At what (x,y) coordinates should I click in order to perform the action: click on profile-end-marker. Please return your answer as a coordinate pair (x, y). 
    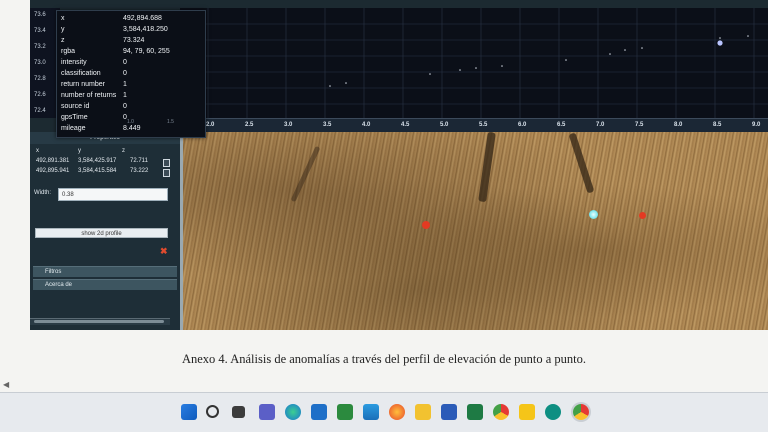
    Looking at the image, I should click on (642, 215).